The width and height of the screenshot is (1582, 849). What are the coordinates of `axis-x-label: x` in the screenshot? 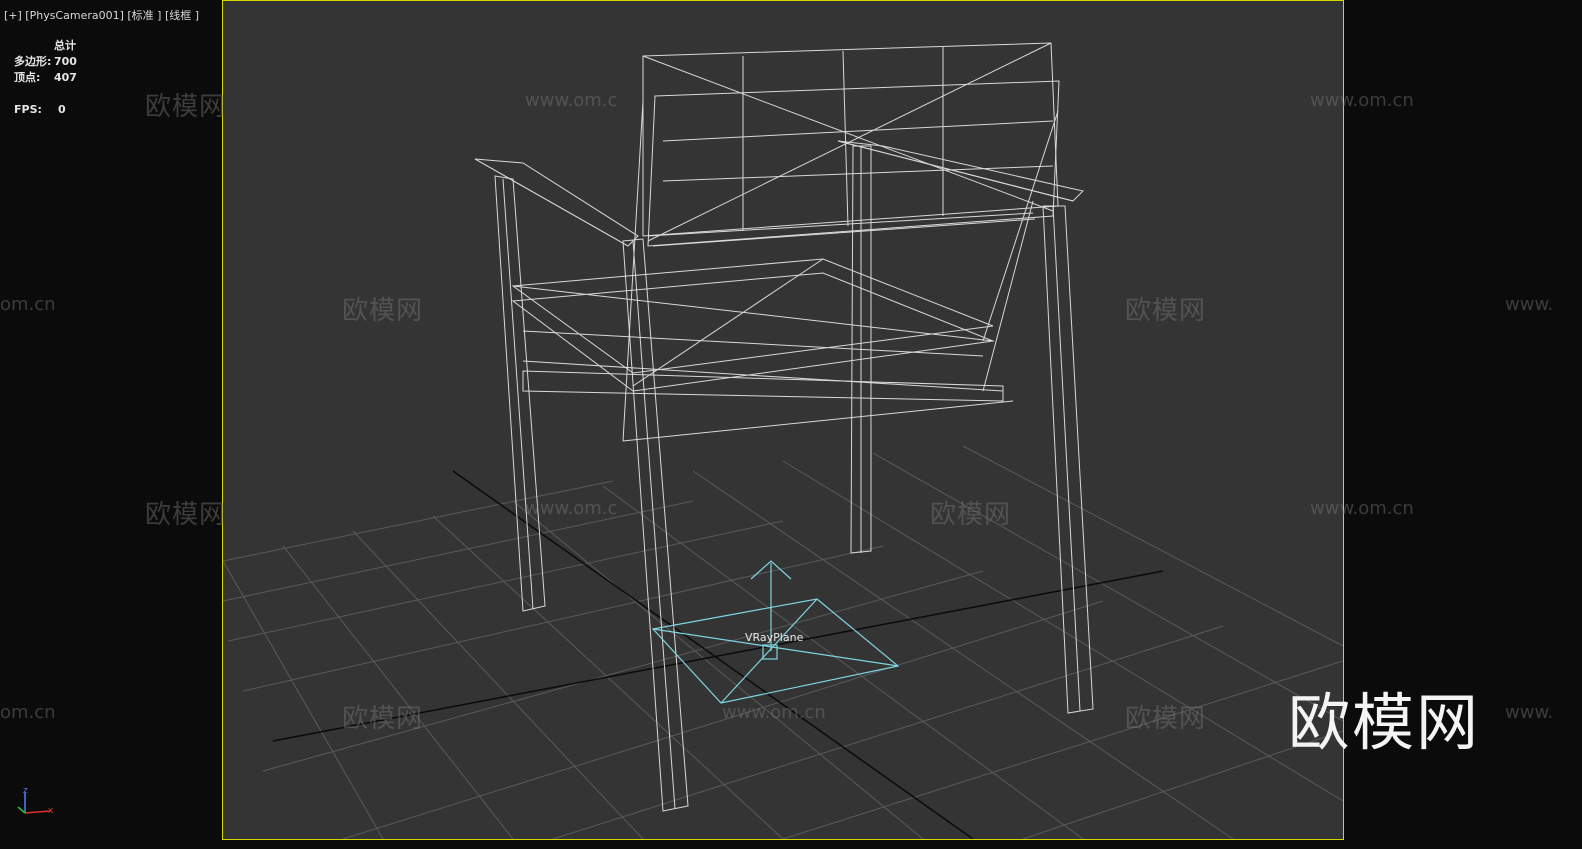 It's located at (51, 811).